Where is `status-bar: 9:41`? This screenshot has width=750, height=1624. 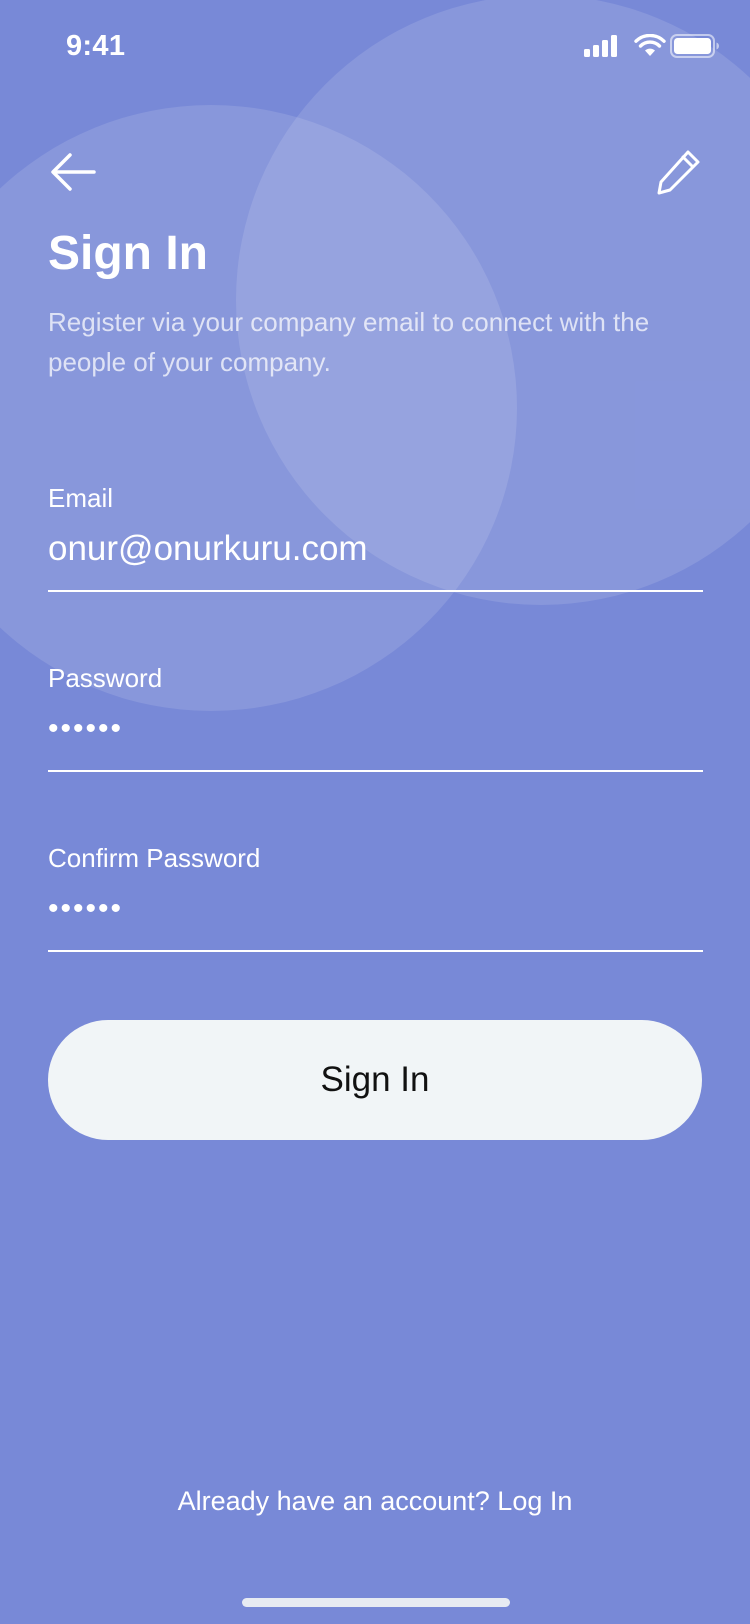
status-bar: 9:41 is located at coordinates (375, 46).